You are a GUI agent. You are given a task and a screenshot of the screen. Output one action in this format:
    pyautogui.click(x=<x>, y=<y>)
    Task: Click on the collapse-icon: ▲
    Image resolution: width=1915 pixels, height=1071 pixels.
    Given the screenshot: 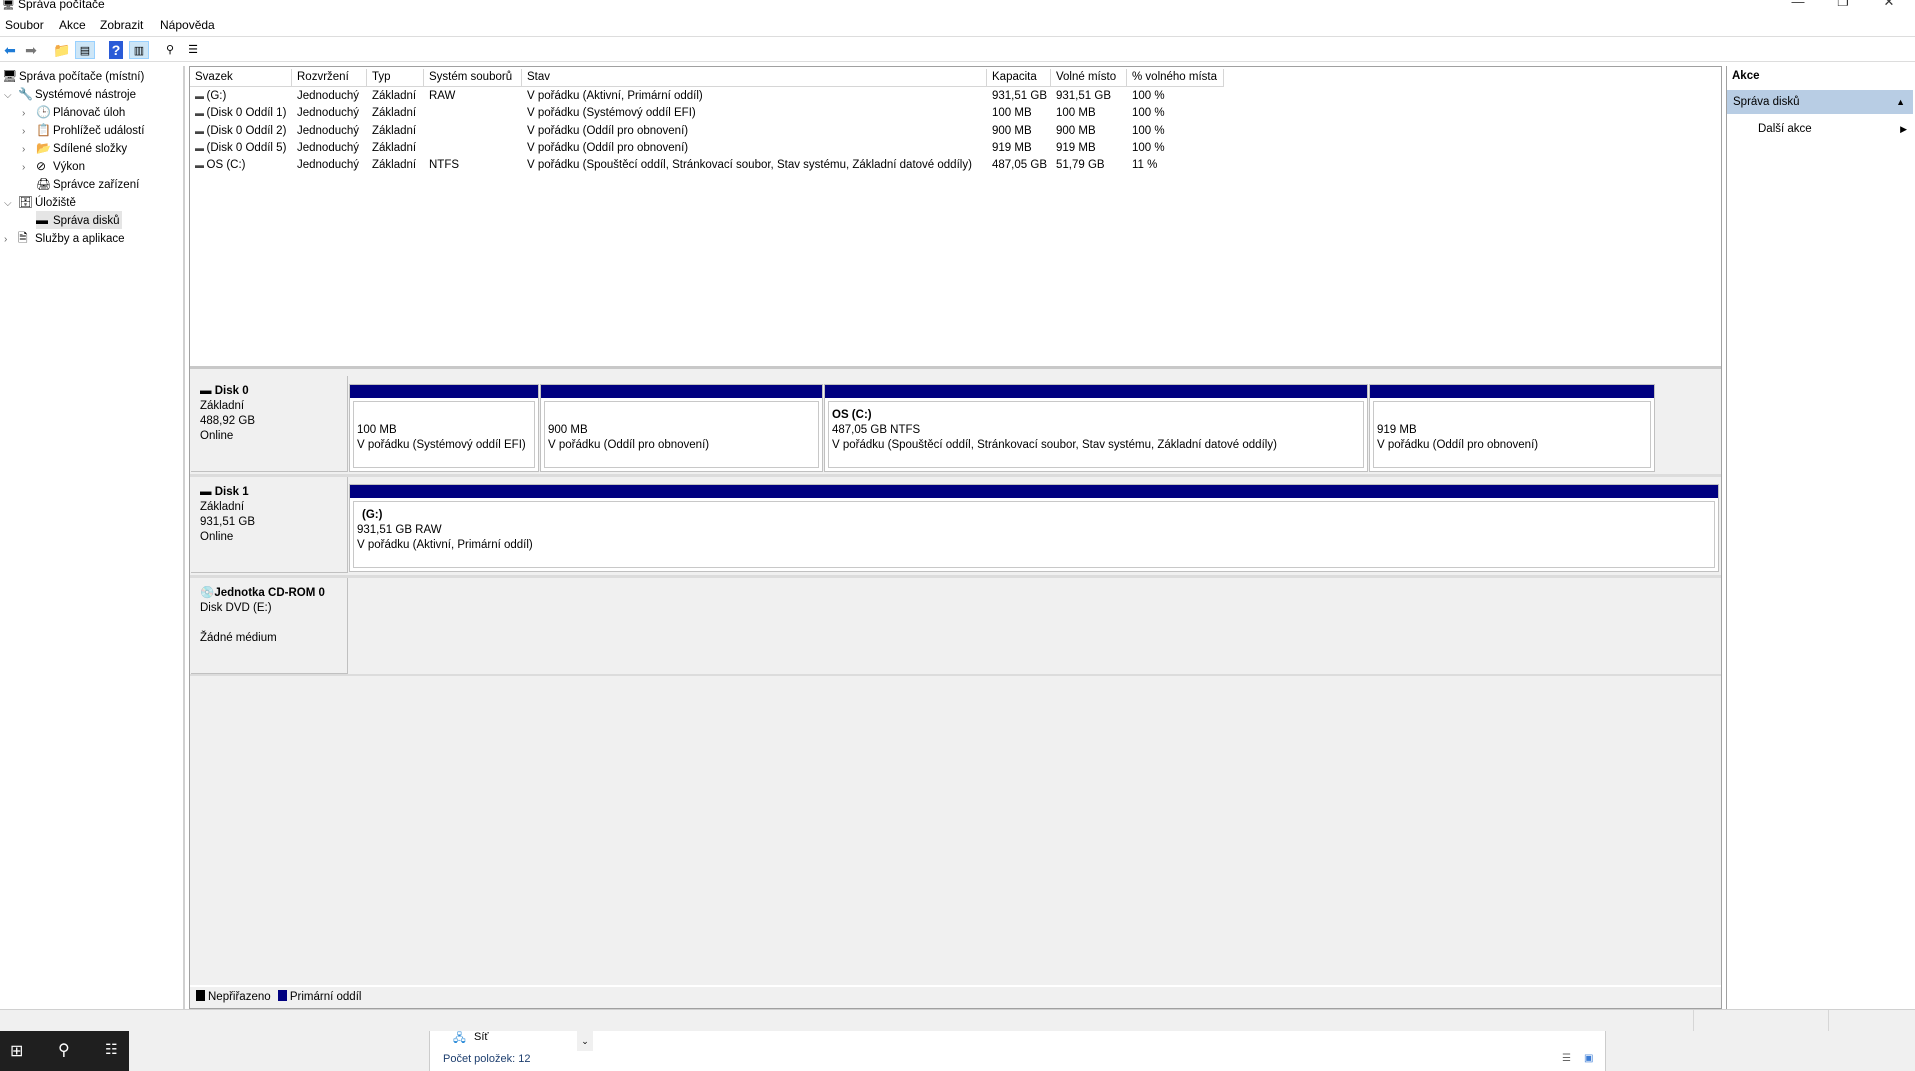 What is the action you would take?
    pyautogui.click(x=1900, y=102)
    